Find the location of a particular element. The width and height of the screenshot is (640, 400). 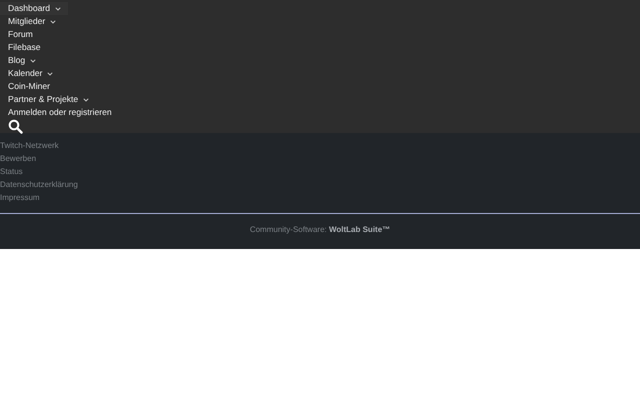

menu-item: Anmelden oder registrieren is located at coordinates (60, 112).